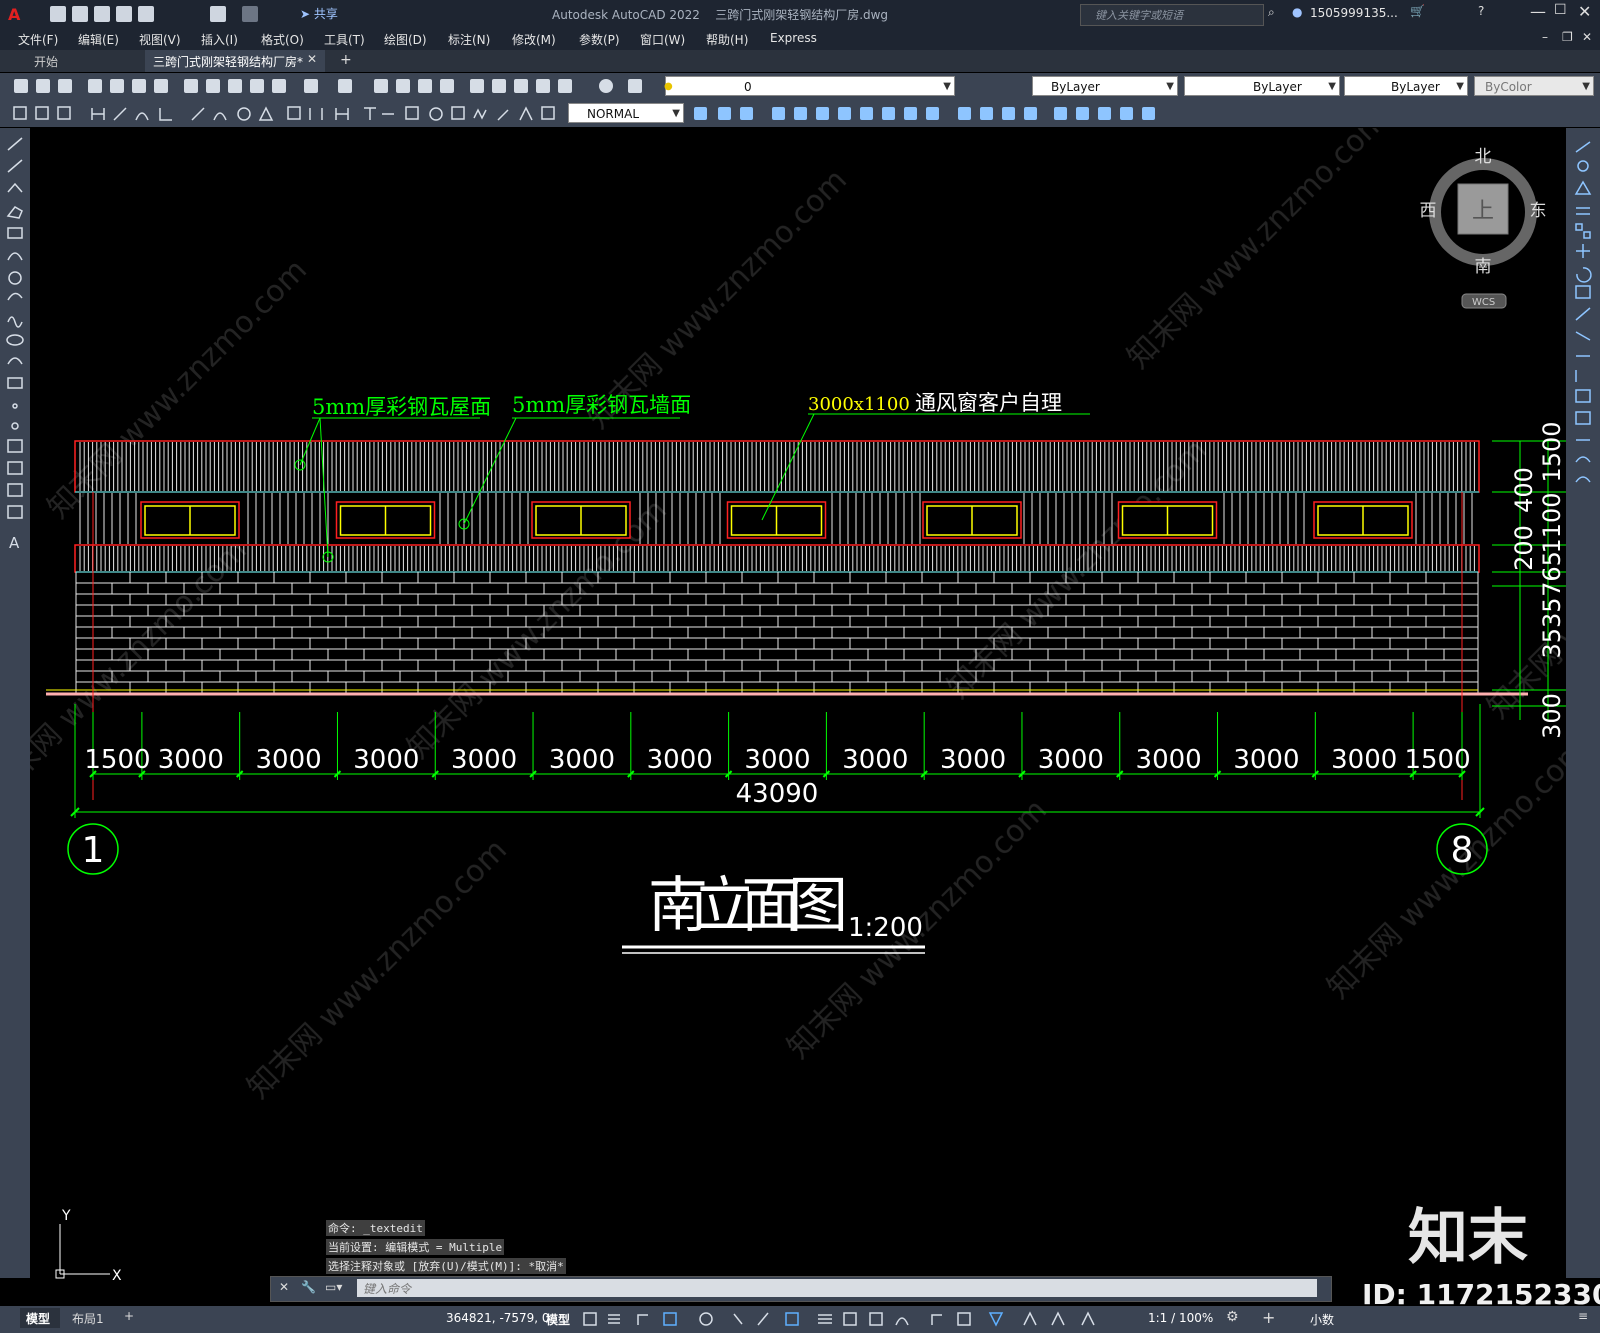 Image resolution: width=1600 pixels, height=1333 pixels. I want to click on saveas-icon, so click(124, 14).